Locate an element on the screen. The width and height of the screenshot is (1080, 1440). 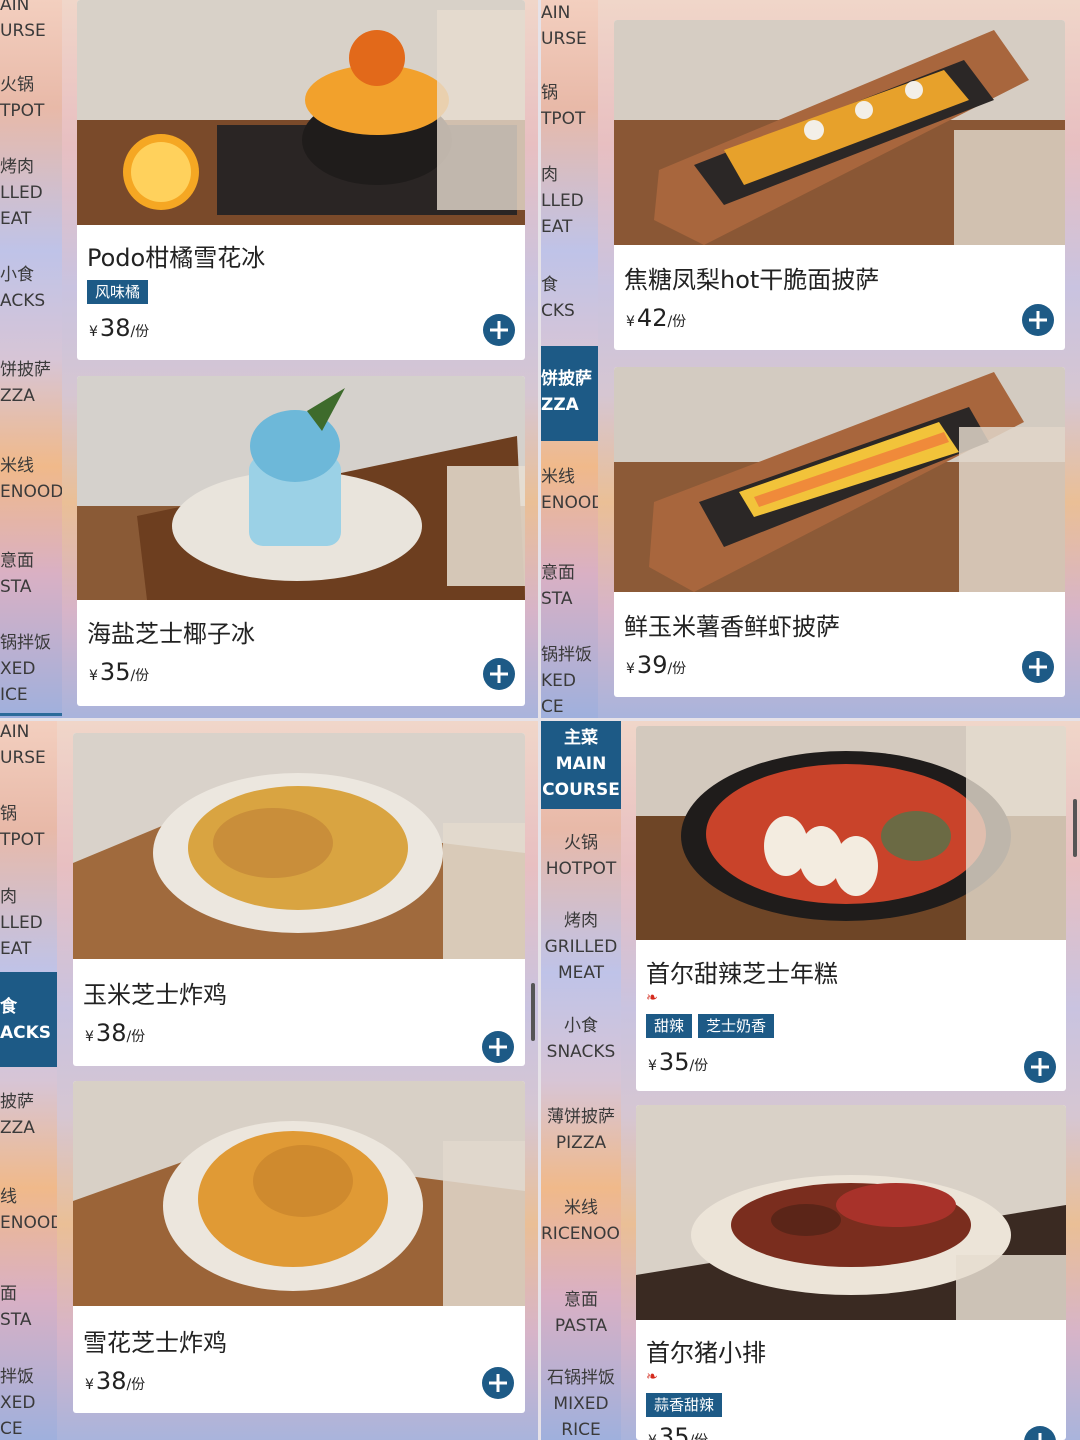
dish-name: 首尔猪小排 is located at coordinates (706, 1353).